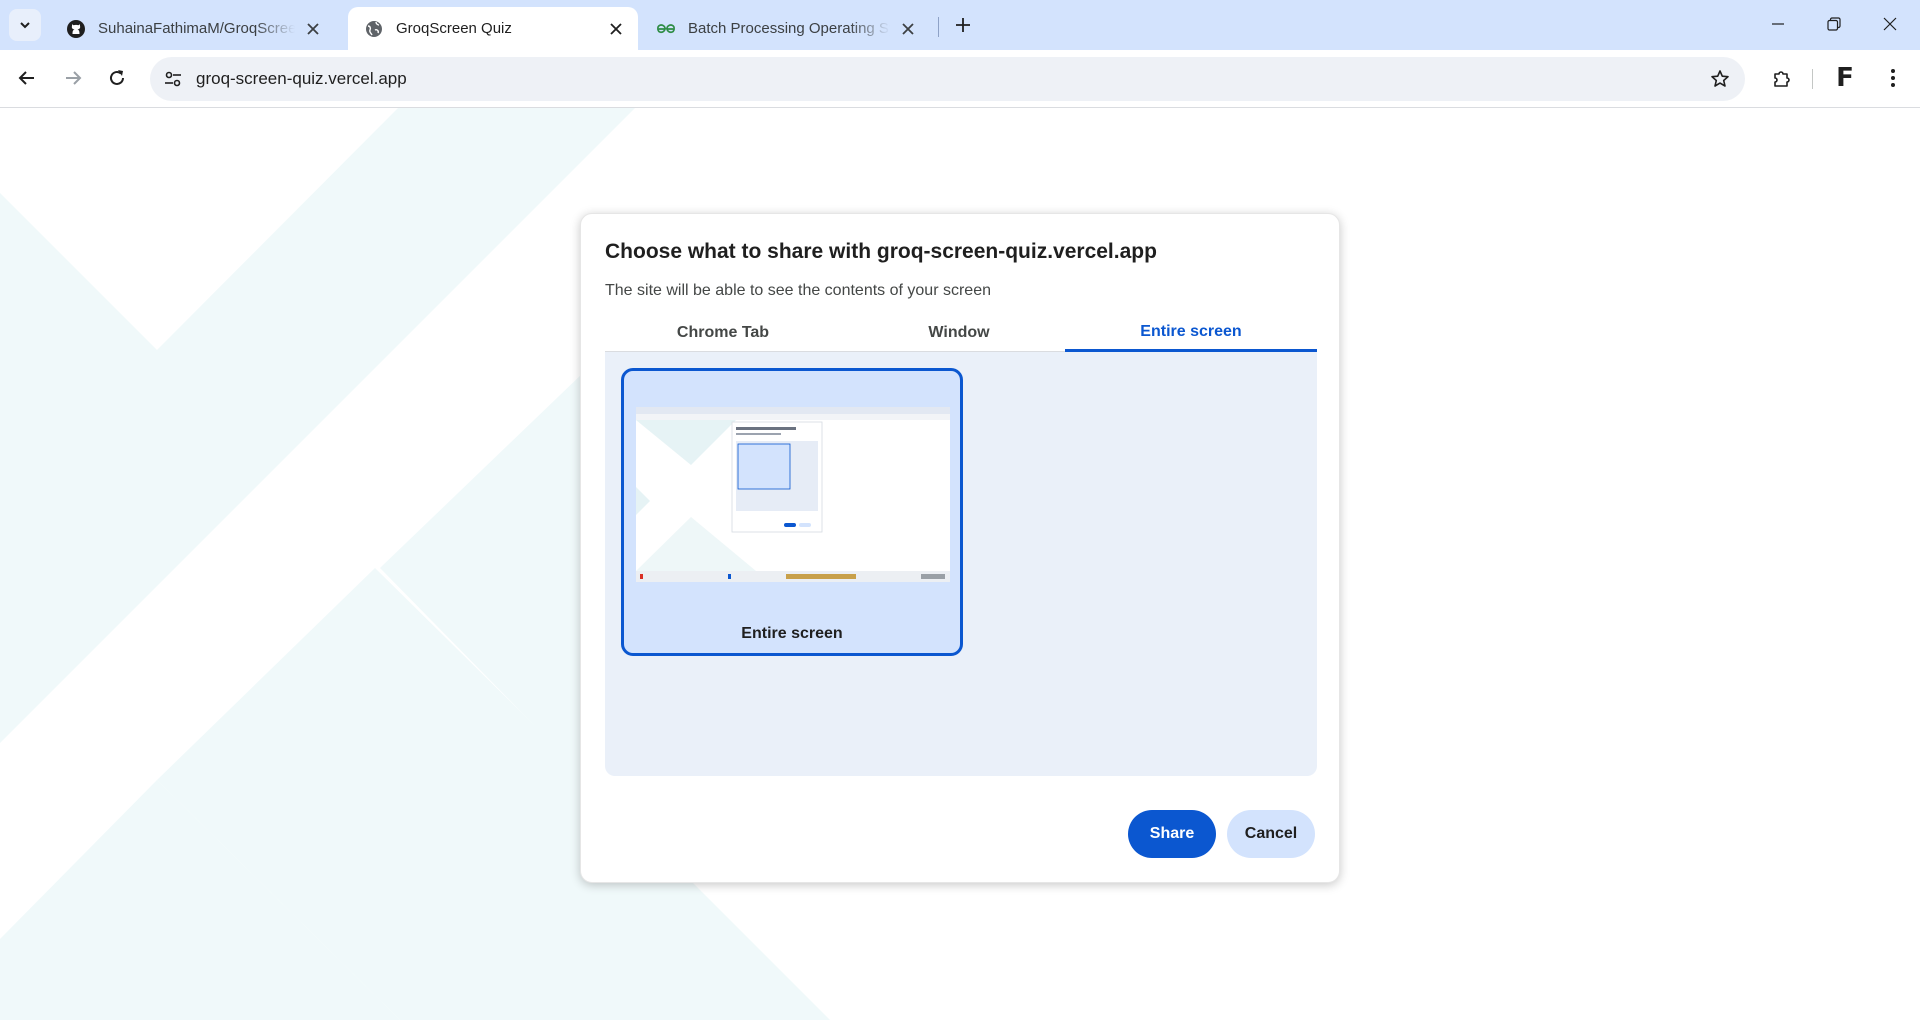 This screenshot has width=1920, height=1020. I want to click on browser-toolbar: groq-screen-quiz.vercel.app F, so click(960, 79).